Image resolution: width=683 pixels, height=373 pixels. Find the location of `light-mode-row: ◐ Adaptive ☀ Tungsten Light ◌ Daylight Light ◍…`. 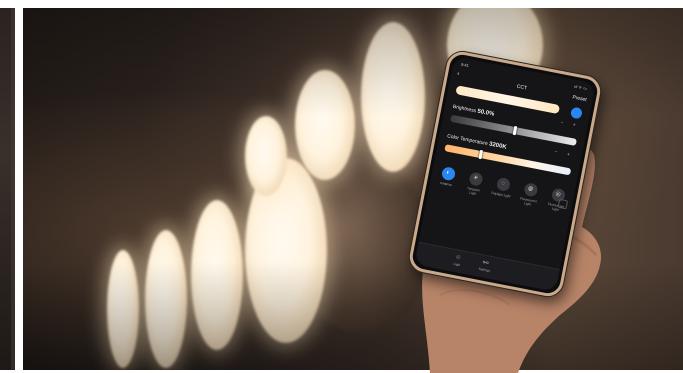

light-mode-row: ◐ Adaptive ☀ Tungsten Light ◌ Daylight Light ◍… is located at coordinates (501, 192).